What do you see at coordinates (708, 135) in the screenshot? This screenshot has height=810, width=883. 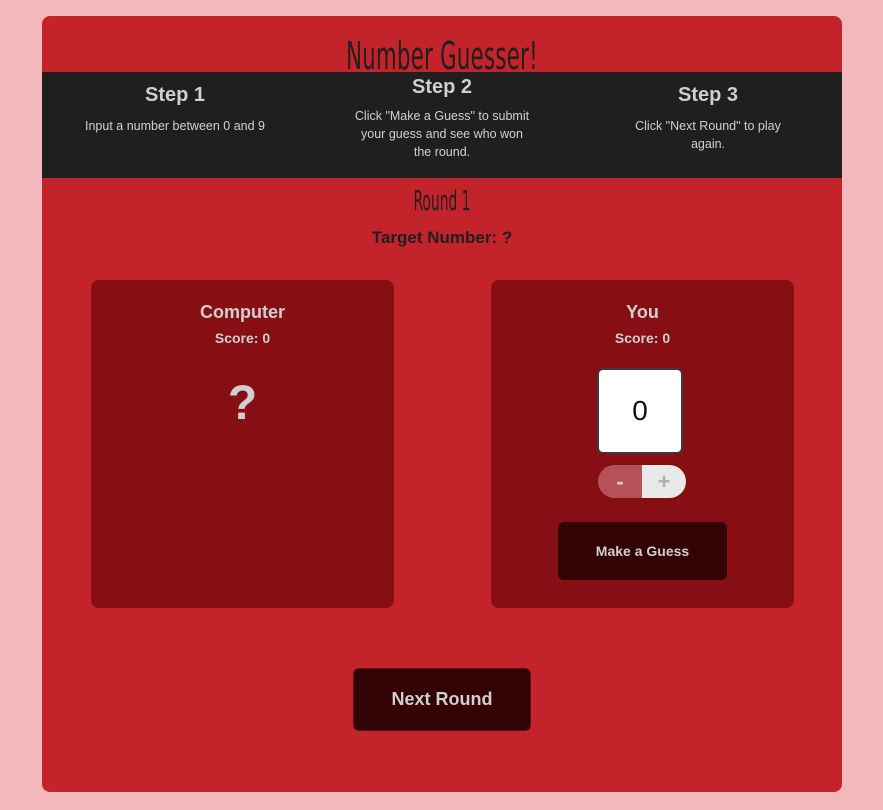 I see `step-3-text: Click "Next Round" to play again.` at bounding box center [708, 135].